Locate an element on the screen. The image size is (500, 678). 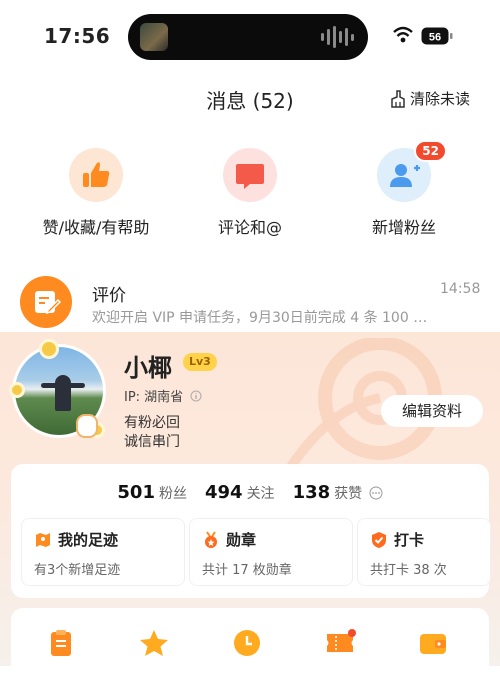
checkin-card: 打卡 共打卡 38 次 is located at coordinates (424, 552).